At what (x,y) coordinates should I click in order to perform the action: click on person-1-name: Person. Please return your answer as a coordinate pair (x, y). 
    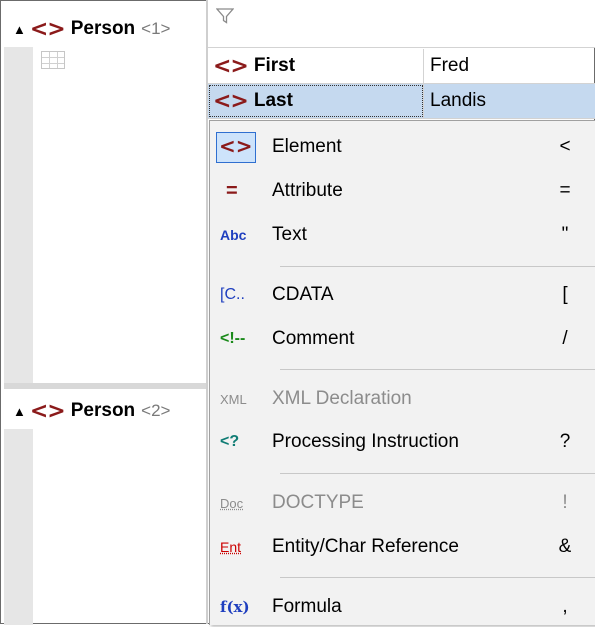
    Looking at the image, I should click on (103, 28).